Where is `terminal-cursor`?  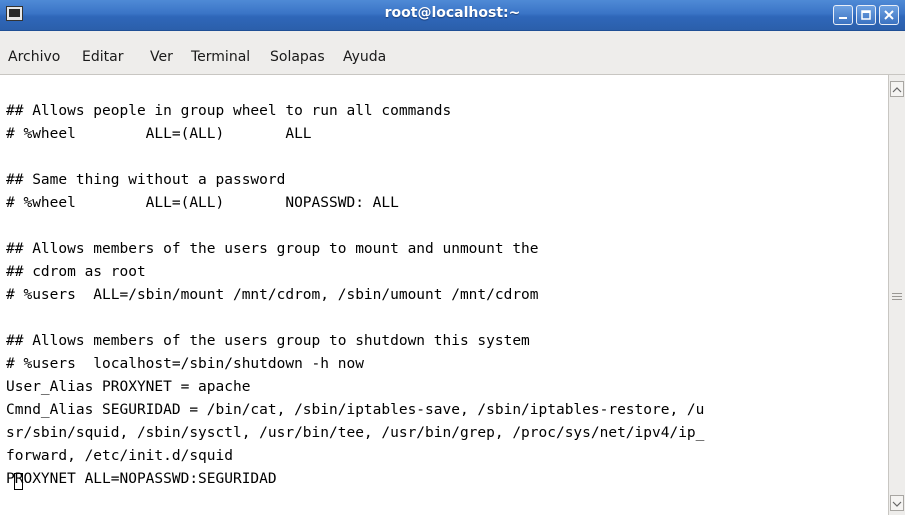
terminal-cursor is located at coordinates (18, 481).